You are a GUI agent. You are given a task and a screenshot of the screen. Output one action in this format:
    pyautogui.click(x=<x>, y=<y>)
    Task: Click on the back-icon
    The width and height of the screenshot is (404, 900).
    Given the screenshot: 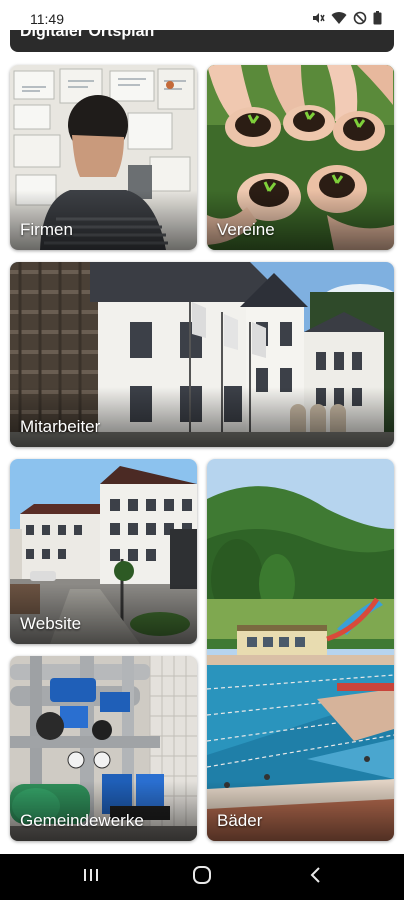 What is the action you would take?
    pyautogui.click(x=316, y=877)
    